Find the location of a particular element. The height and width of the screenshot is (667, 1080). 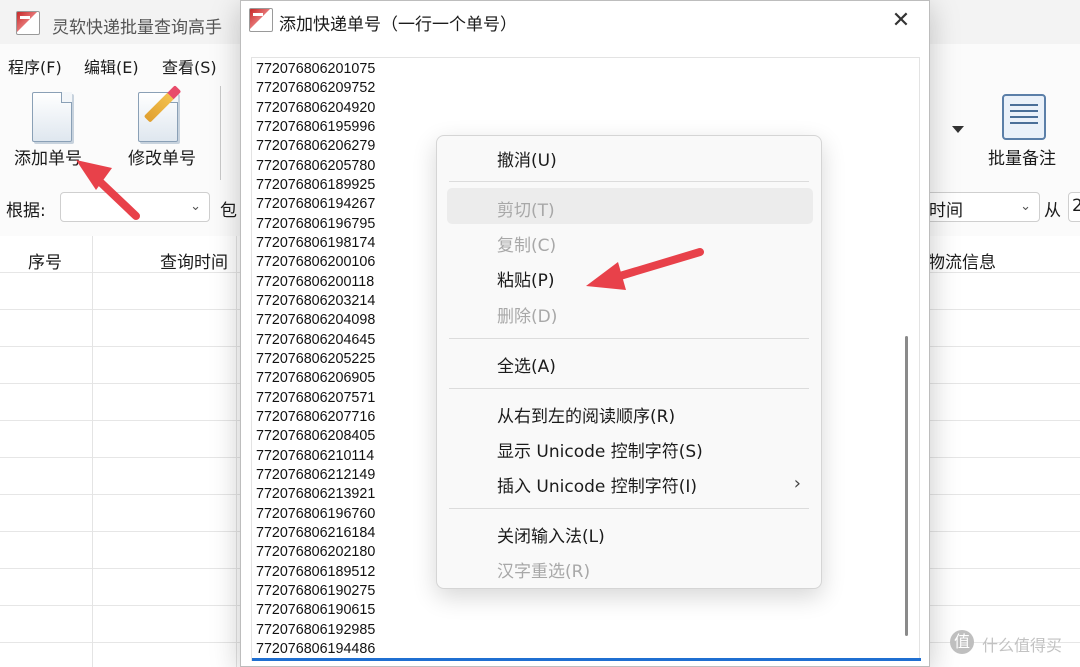

bao-label: 包 is located at coordinates (228, 211).